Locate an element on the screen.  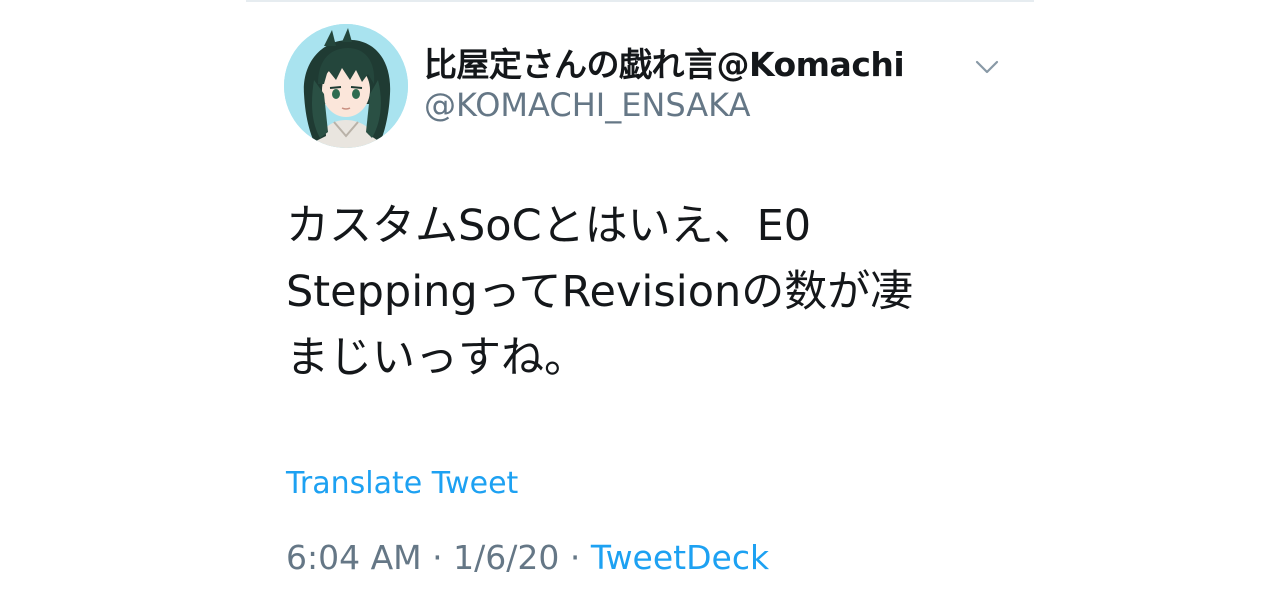
tweet-text-line: カスタムSoCとはいえ、E0 is located at coordinates (549, 226).